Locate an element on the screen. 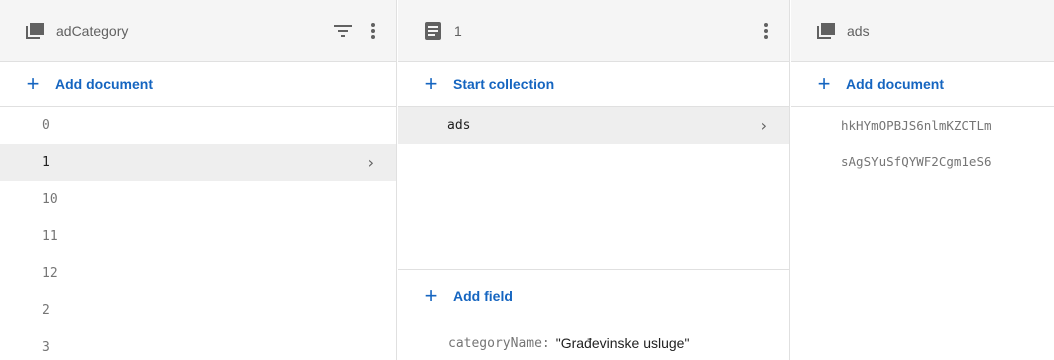 The width and height of the screenshot is (1054, 360). document-item: sAgSYuSfQYWF2Cgm1eS6 is located at coordinates (922, 161).